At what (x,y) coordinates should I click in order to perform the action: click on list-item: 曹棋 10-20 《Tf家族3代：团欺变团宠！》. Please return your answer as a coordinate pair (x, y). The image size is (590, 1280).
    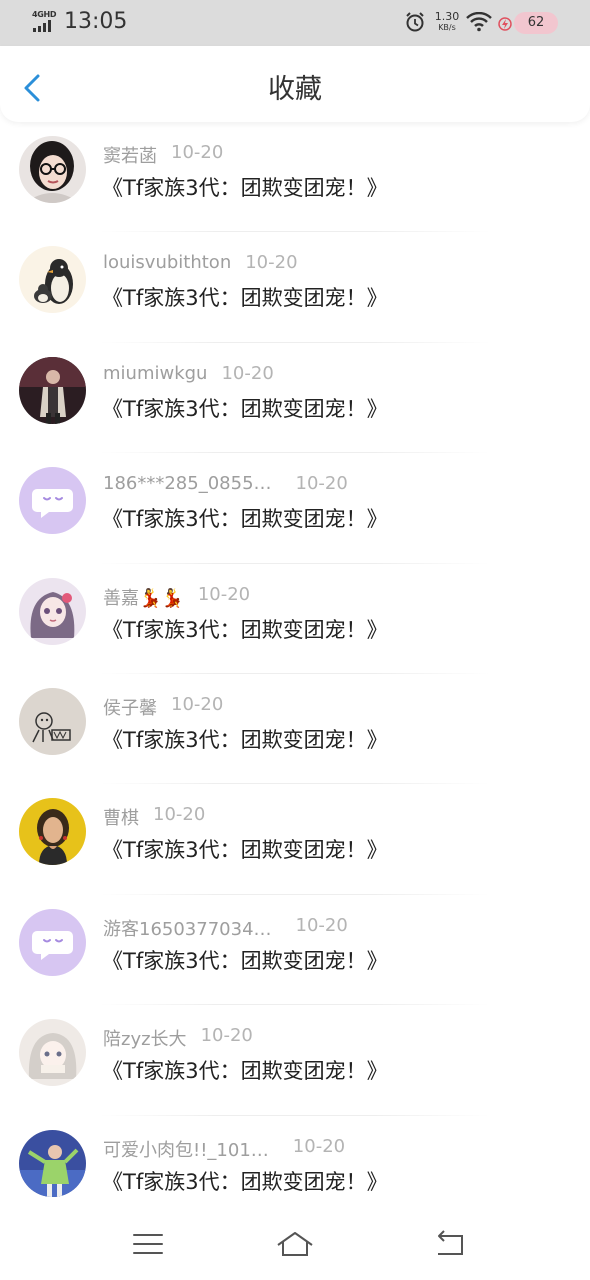
    Looking at the image, I should click on (295, 839).